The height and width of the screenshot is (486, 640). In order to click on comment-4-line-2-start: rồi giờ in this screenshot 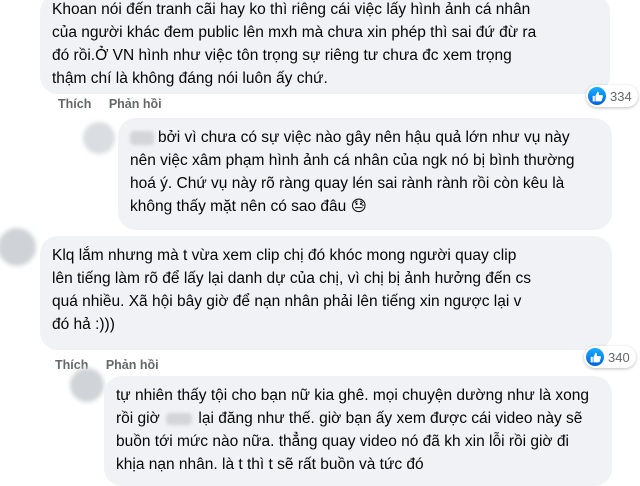, I will do `click(138, 418)`.